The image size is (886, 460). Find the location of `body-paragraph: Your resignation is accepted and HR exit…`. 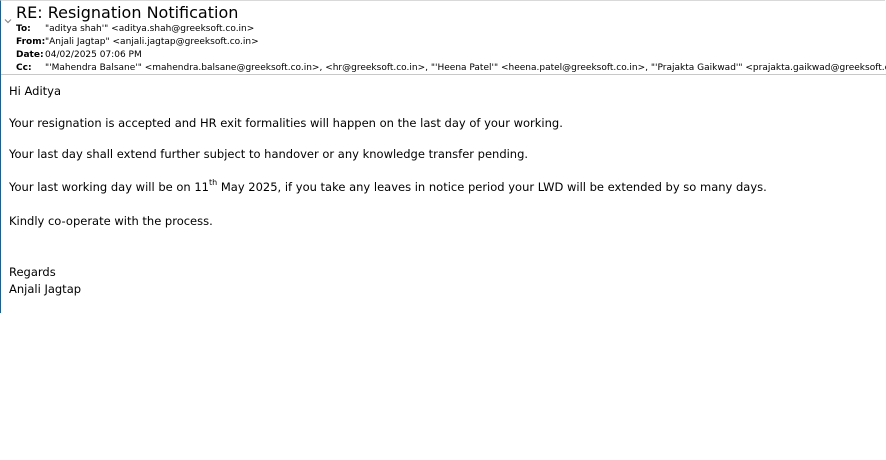

body-paragraph: Your resignation is accepted and HR exit… is located at coordinates (286, 123).